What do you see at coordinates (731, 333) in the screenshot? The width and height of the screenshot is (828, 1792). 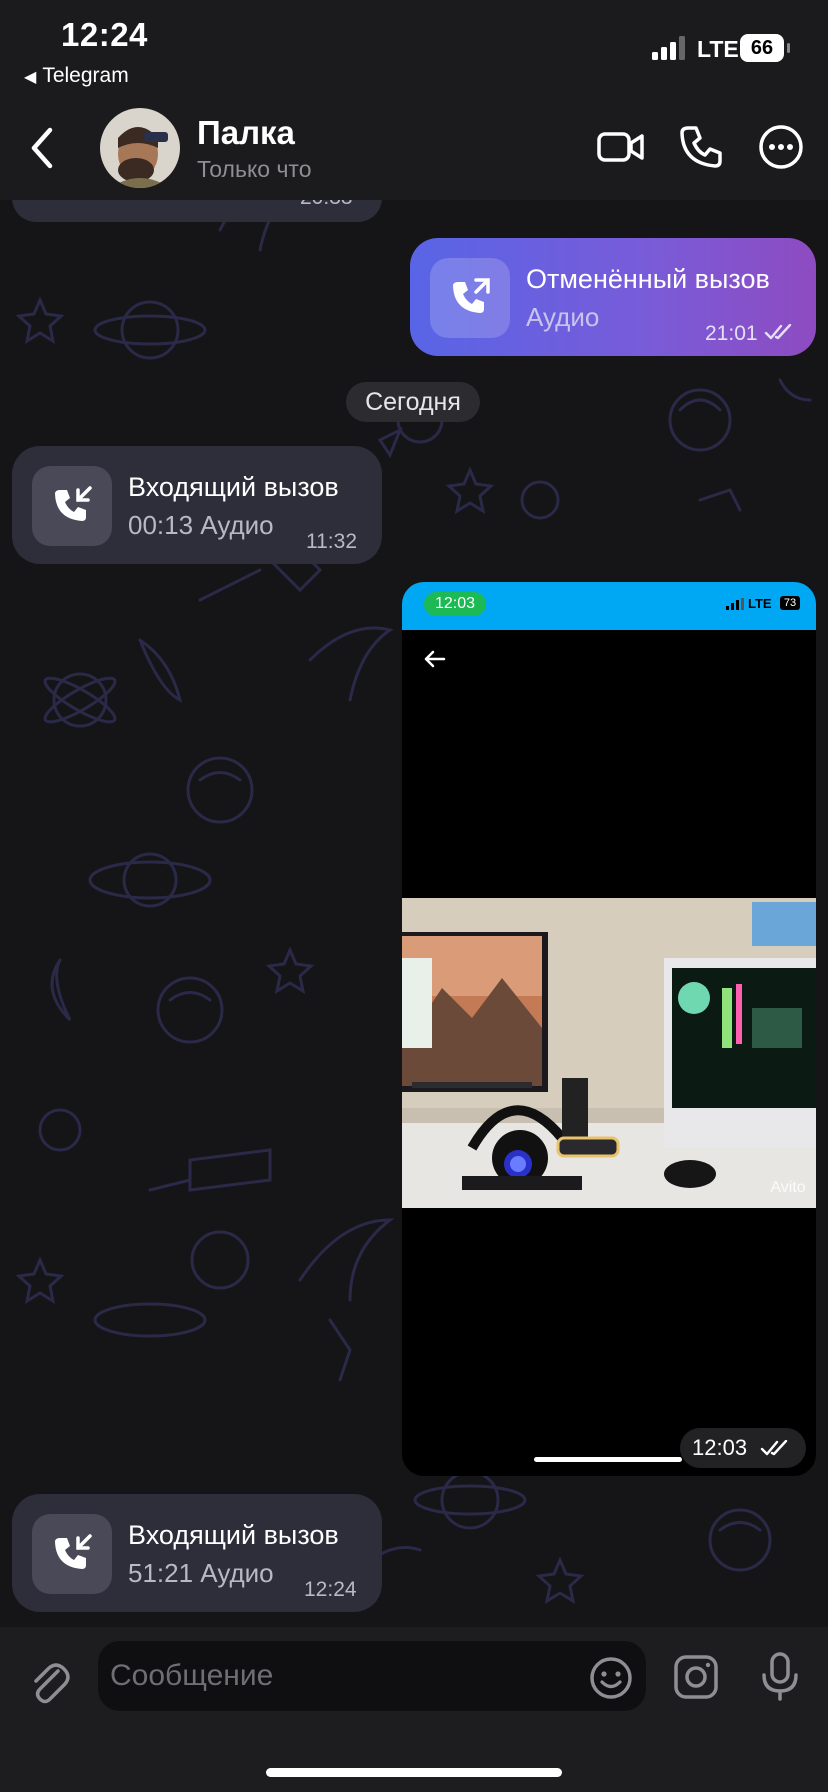 I see `message-time: 21:01` at bounding box center [731, 333].